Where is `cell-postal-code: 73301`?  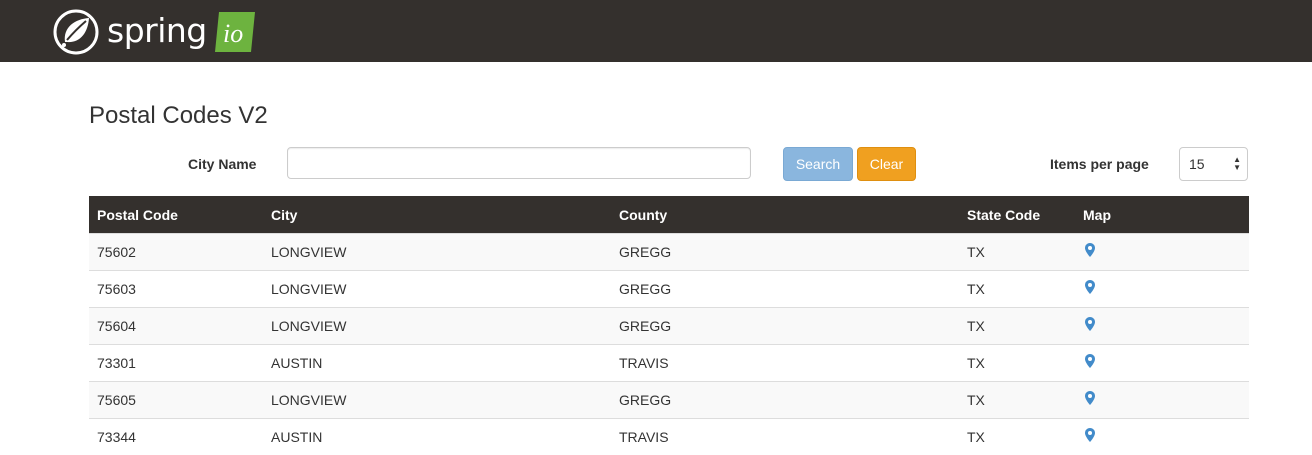
cell-postal-code: 73301 is located at coordinates (116, 363).